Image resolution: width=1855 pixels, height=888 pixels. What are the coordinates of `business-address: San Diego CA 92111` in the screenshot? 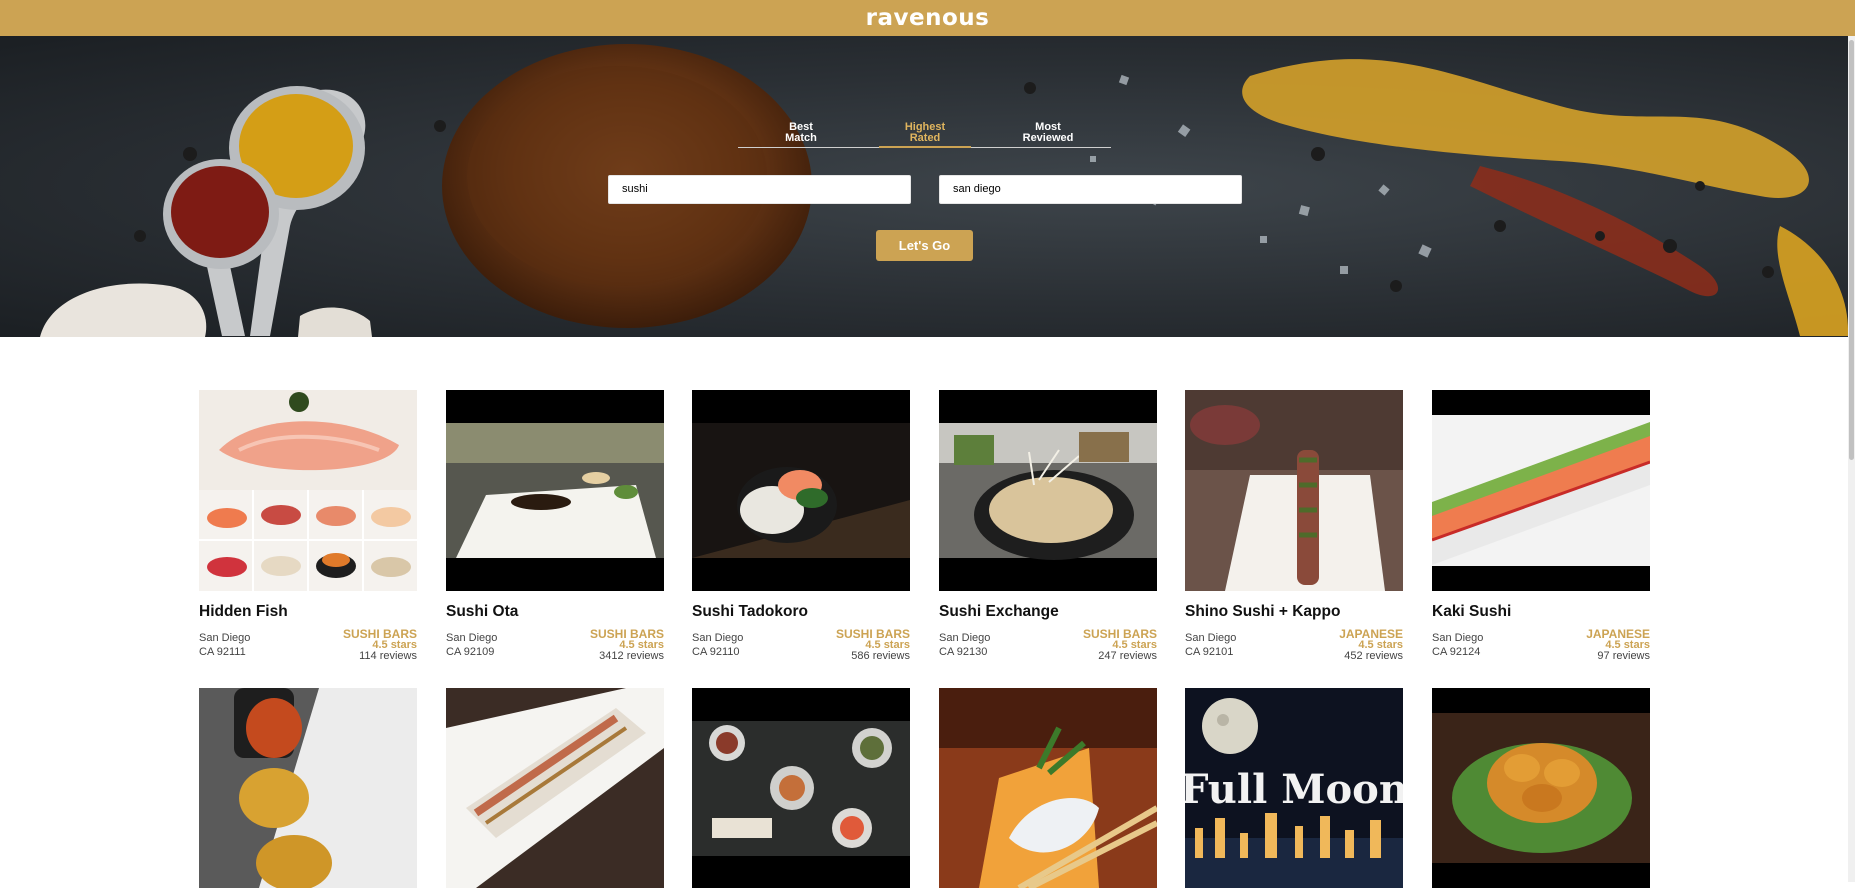 It's located at (224, 643).